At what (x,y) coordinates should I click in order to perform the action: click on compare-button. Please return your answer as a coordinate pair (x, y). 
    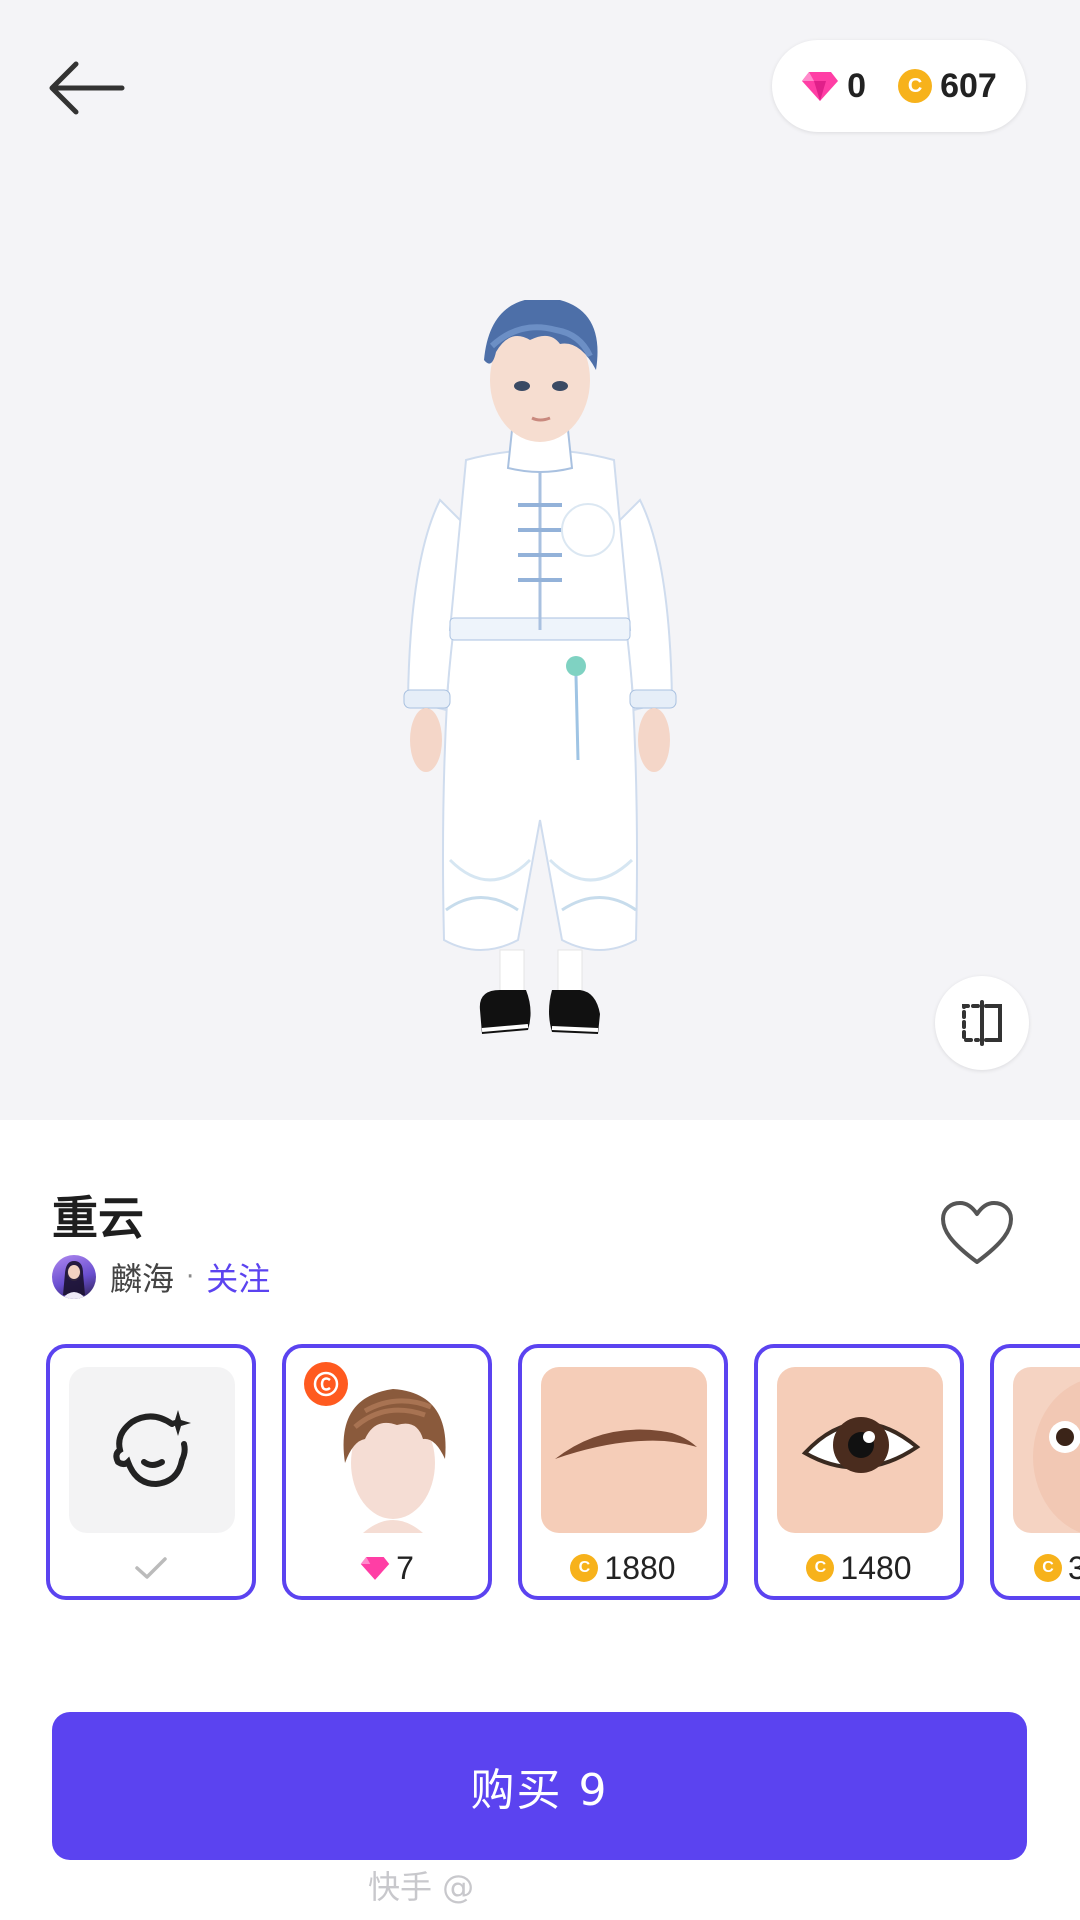
    Looking at the image, I should click on (982, 1023).